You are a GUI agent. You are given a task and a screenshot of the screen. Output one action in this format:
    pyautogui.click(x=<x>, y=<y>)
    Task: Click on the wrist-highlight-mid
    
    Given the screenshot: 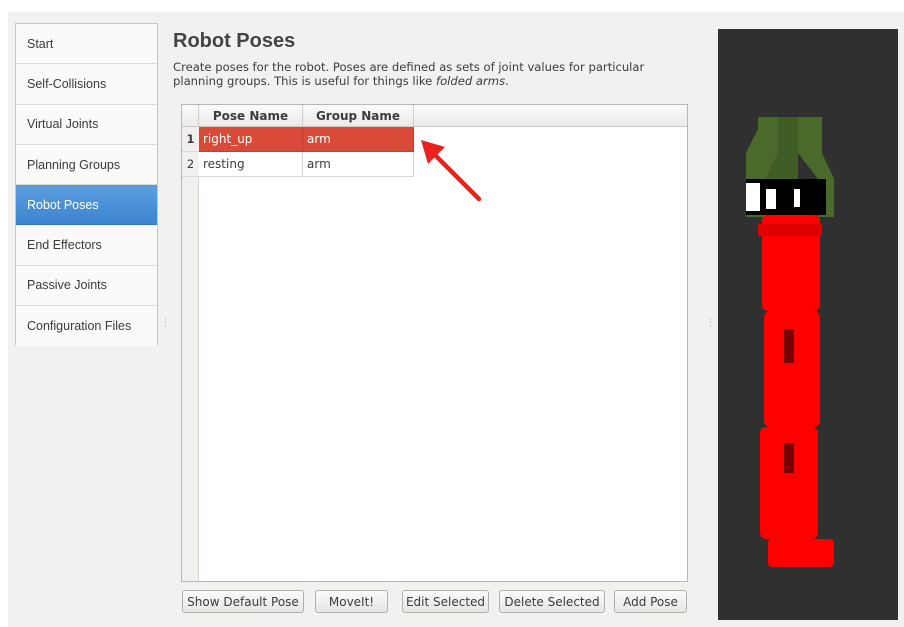 What is the action you would take?
    pyautogui.click(x=771, y=199)
    